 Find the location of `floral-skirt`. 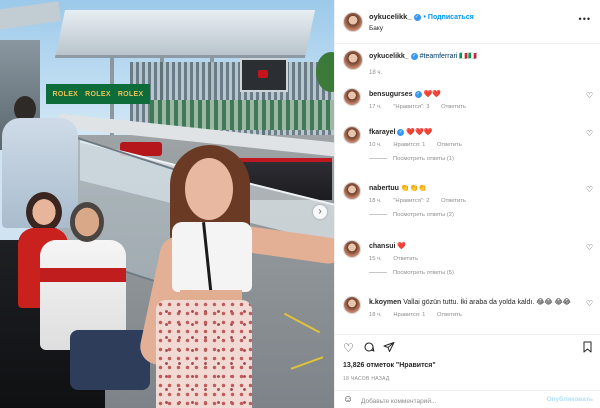

floral-skirt is located at coordinates (204, 354).